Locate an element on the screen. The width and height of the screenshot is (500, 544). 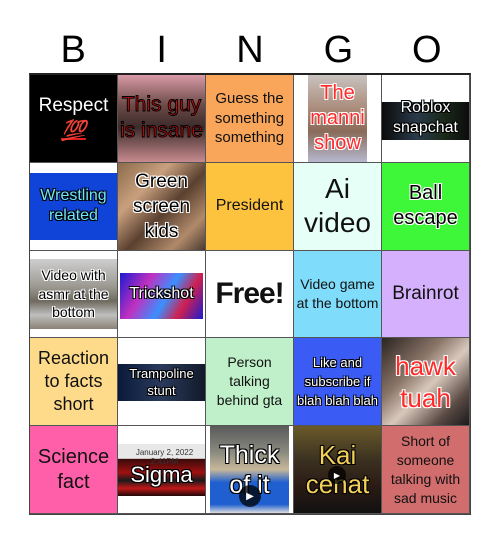
bingo-cell-kai-cenat: ▶ Kai cenat is located at coordinates (338, 470).